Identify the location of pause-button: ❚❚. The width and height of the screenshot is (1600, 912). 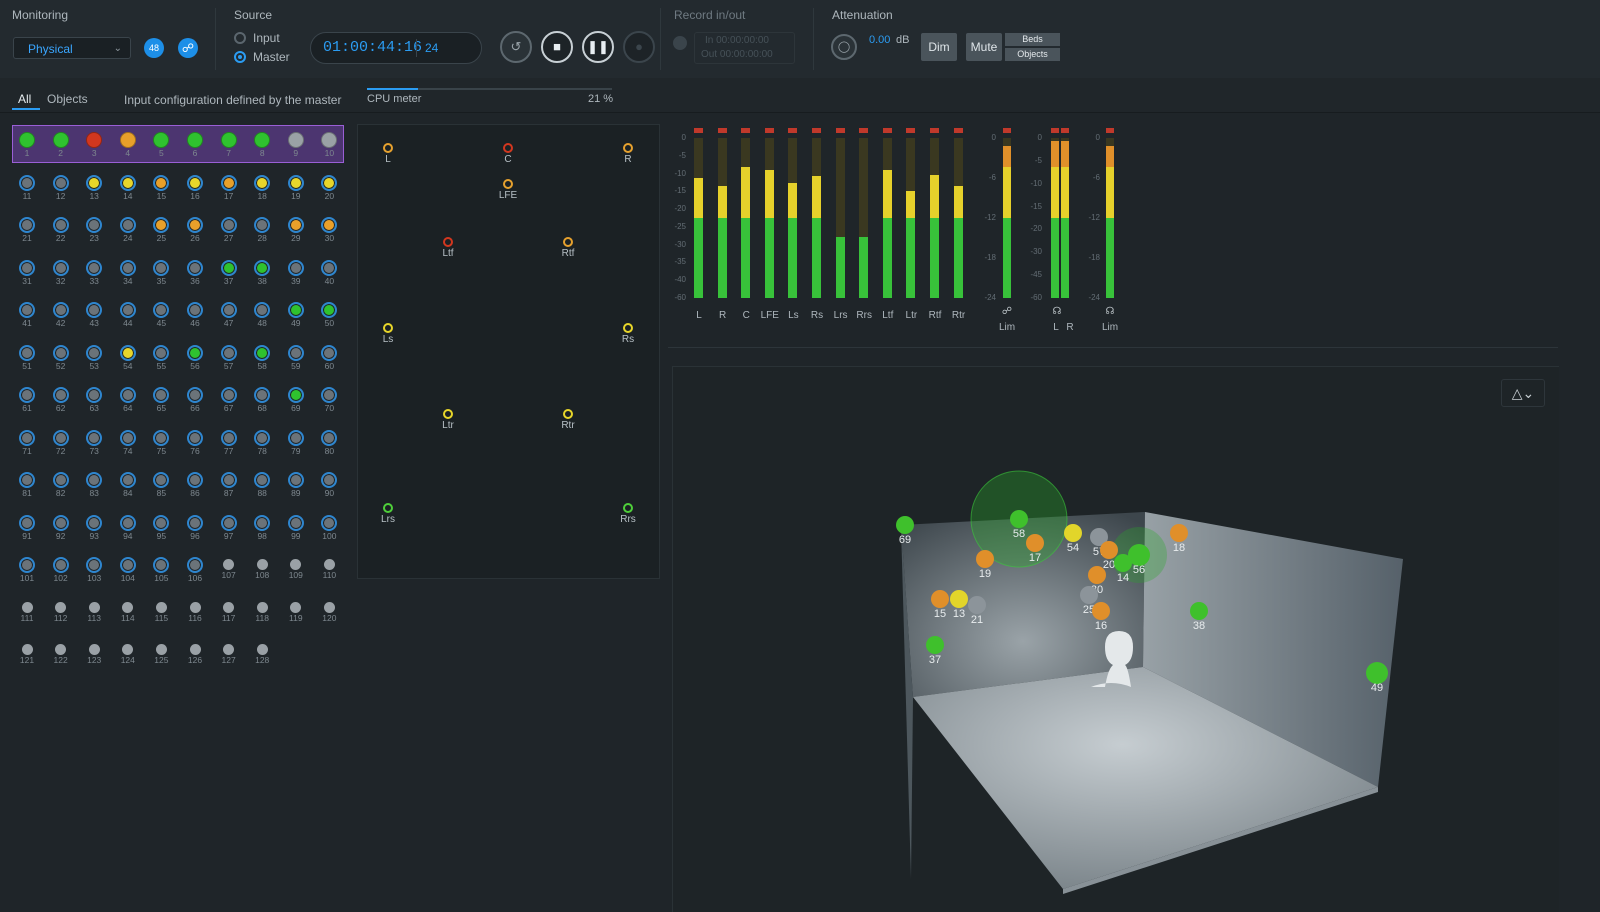
(598, 47).